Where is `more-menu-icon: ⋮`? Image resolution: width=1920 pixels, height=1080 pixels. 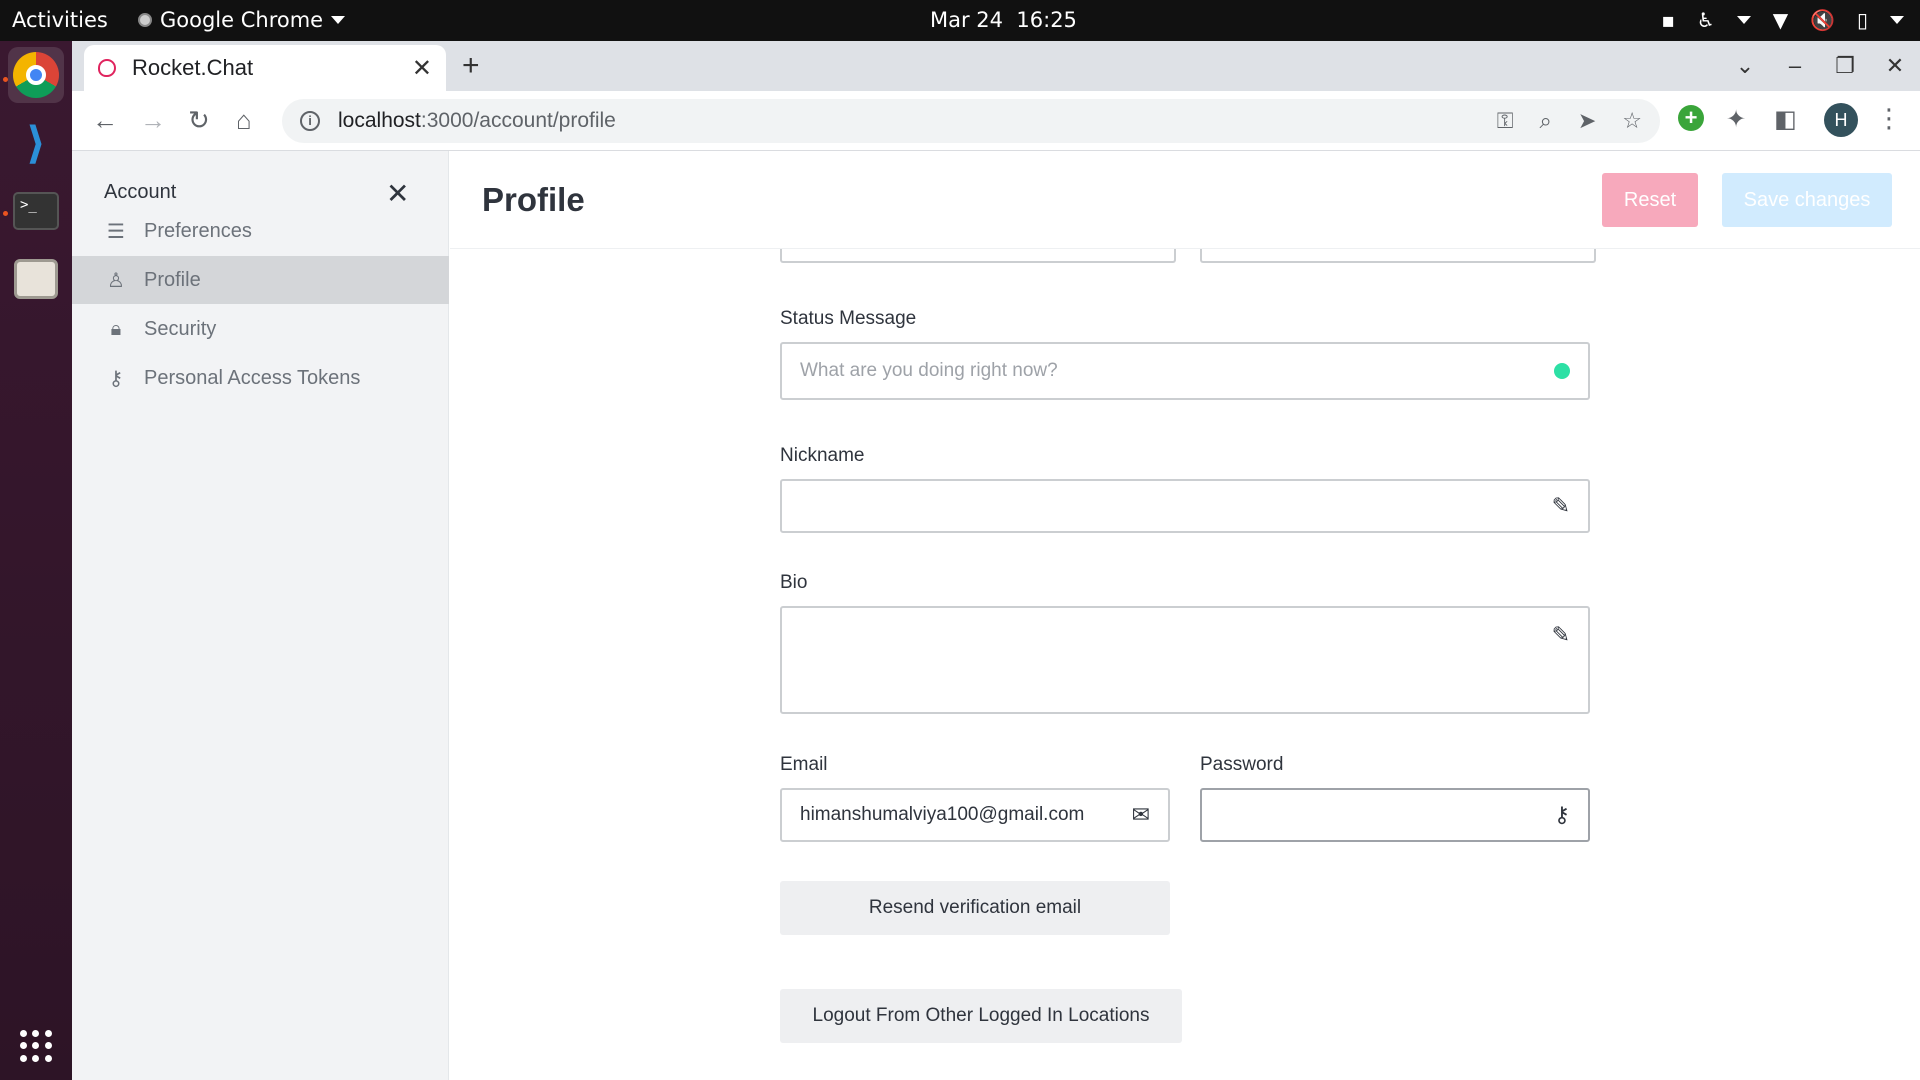
more-menu-icon: ⋮ is located at coordinates (1889, 118).